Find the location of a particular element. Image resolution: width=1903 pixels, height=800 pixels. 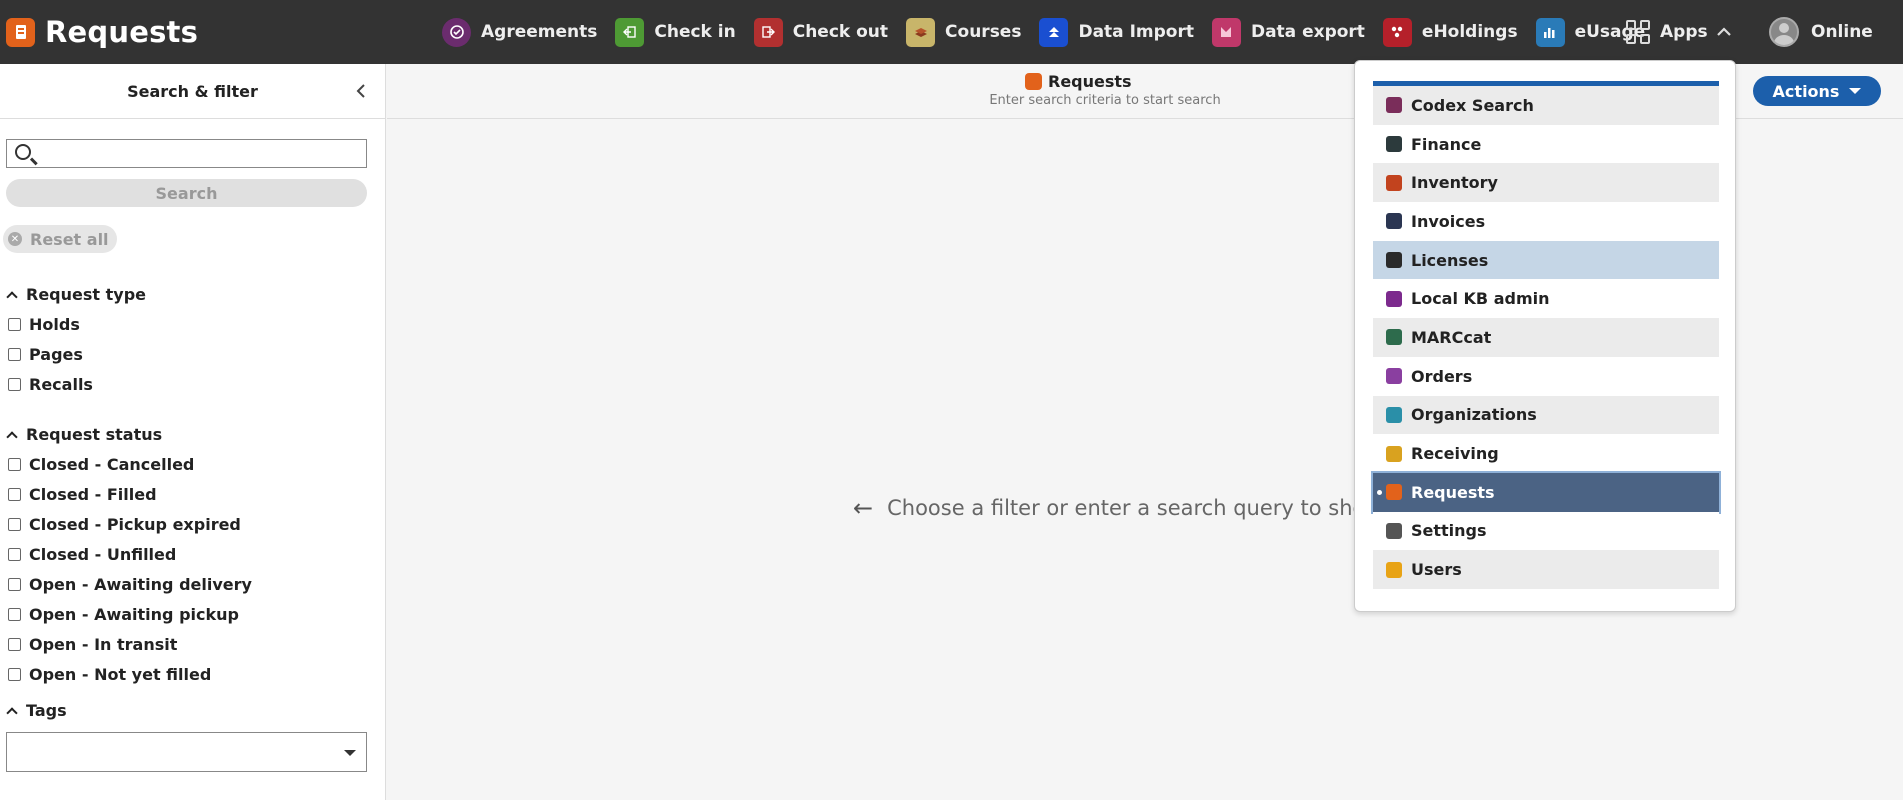

filter-pane-title: Search & filter is located at coordinates (192, 91).